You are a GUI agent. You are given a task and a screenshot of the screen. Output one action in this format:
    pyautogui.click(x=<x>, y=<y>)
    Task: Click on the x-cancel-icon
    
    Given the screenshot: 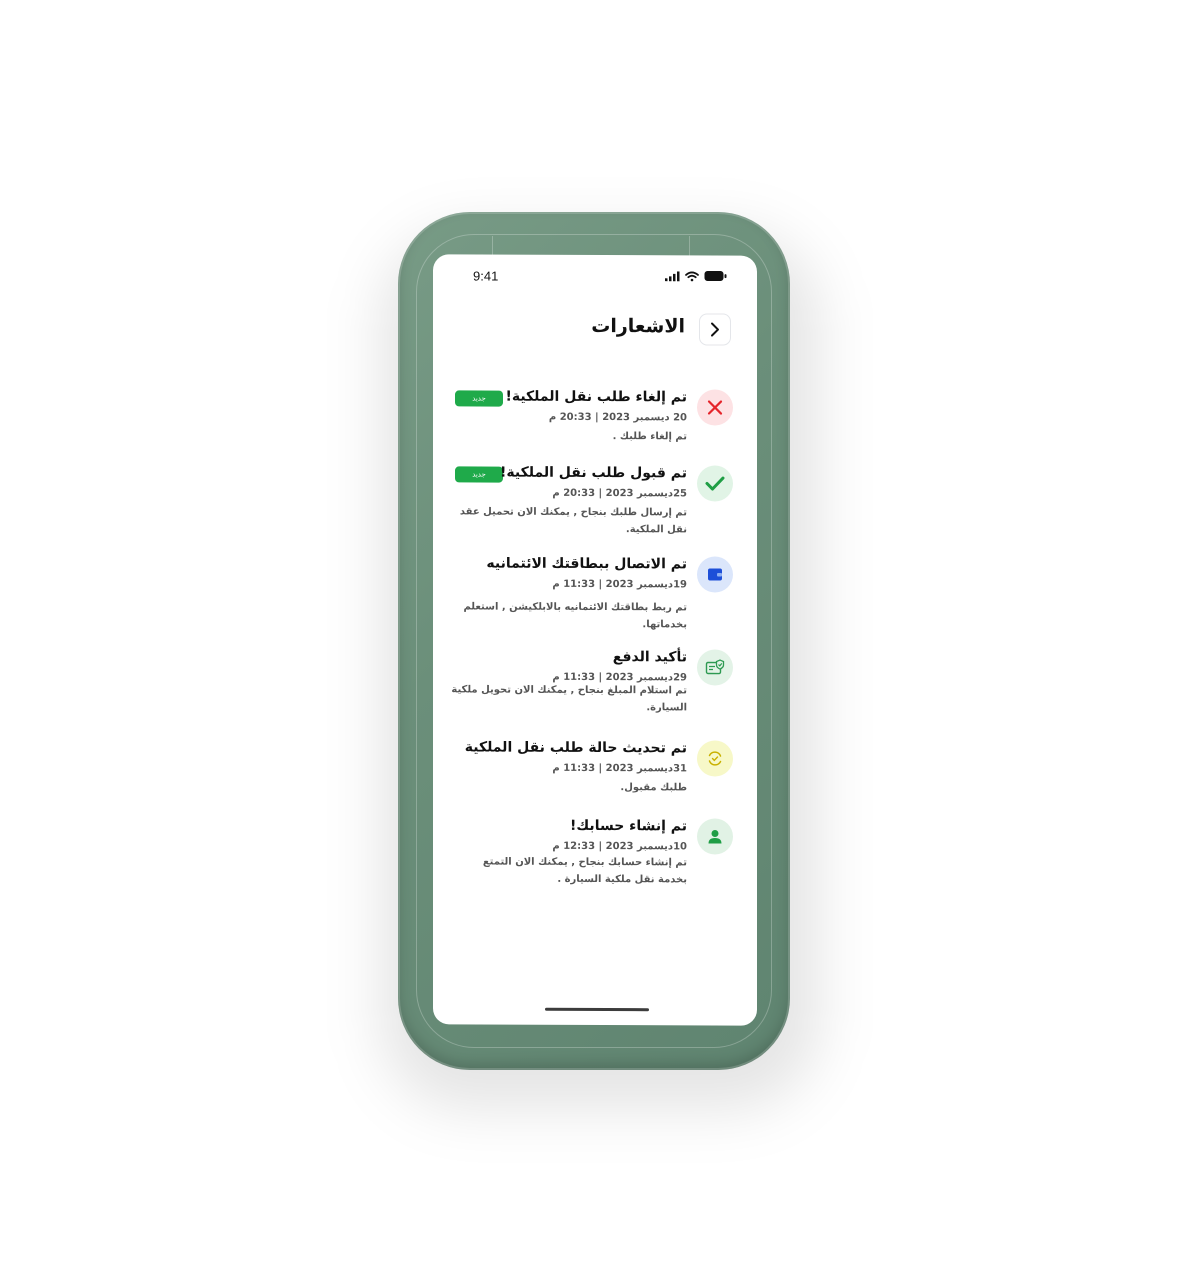 What is the action you would take?
    pyautogui.click(x=715, y=407)
    